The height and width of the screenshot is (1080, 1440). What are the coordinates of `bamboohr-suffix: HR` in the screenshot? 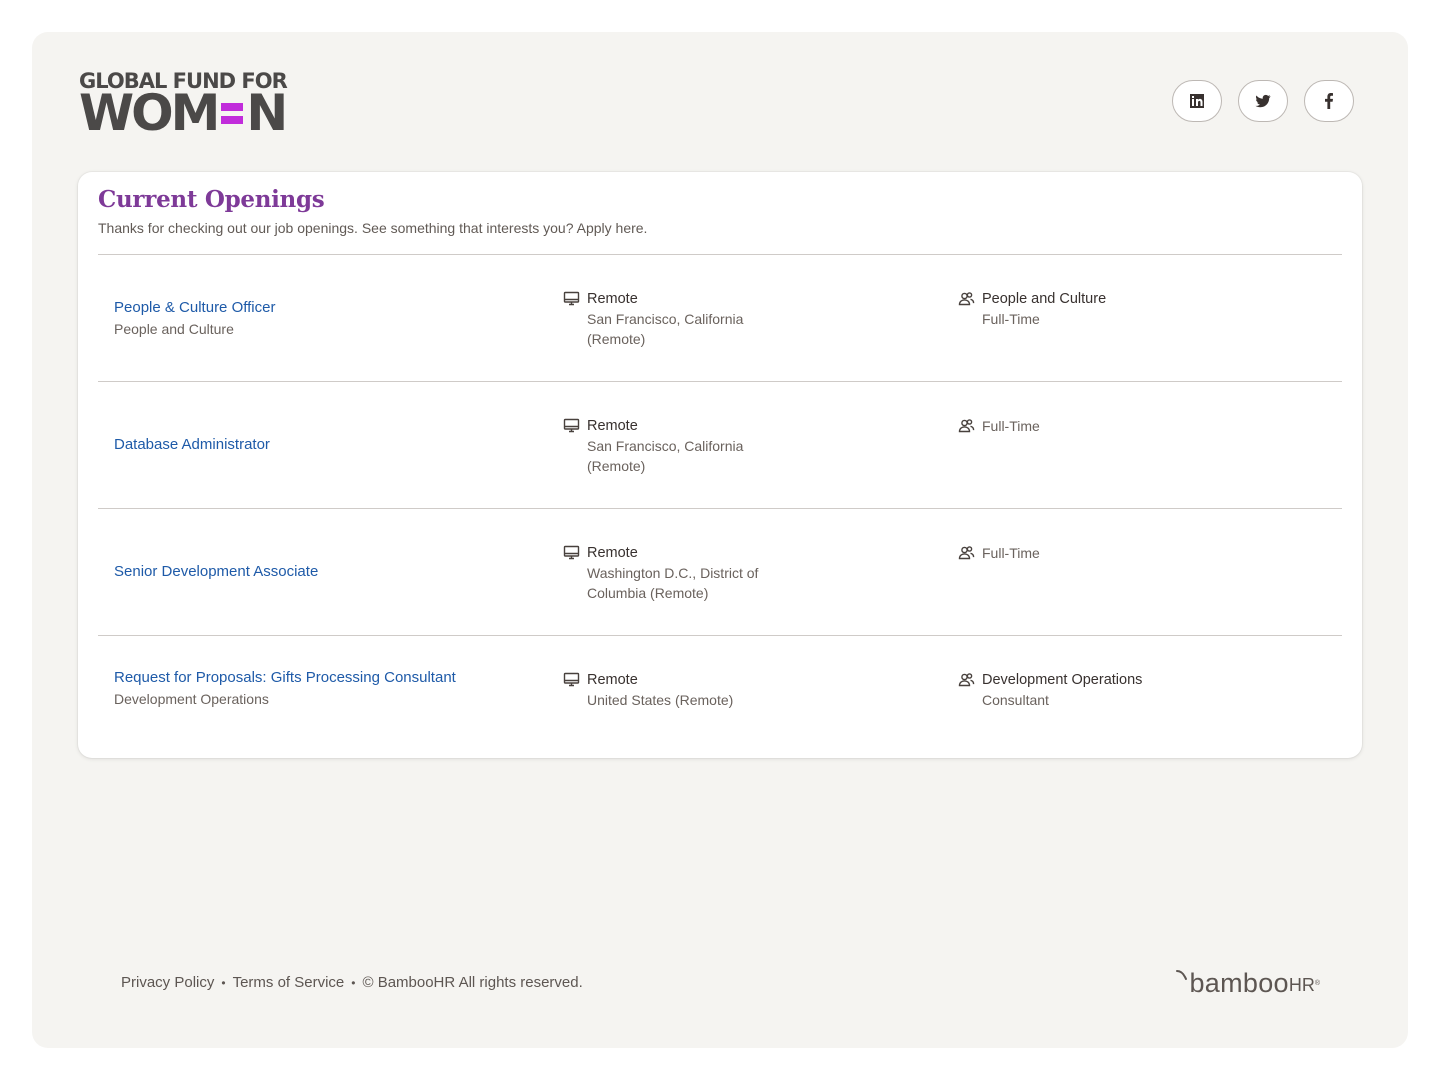 It's located at (1301, 985).